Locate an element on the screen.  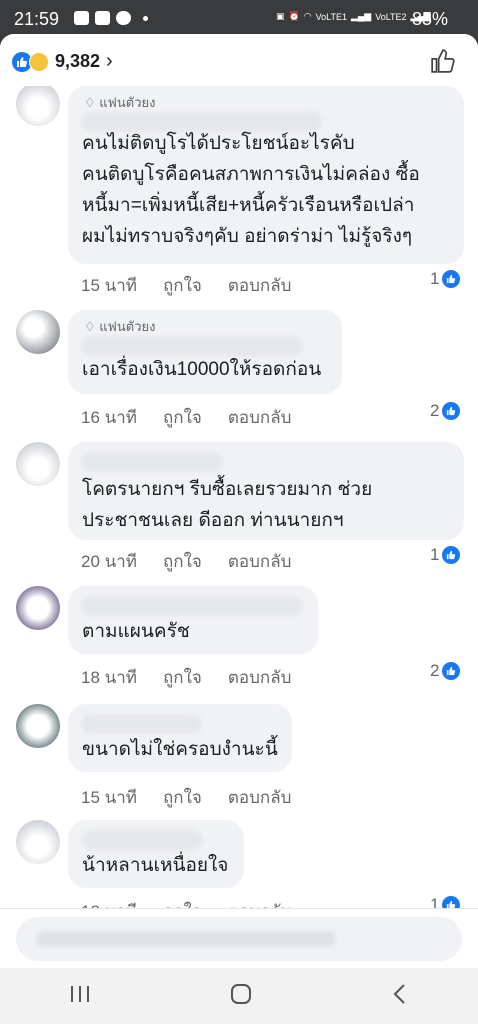
chevron-right-icon: › is located at coordinates (109, 61).